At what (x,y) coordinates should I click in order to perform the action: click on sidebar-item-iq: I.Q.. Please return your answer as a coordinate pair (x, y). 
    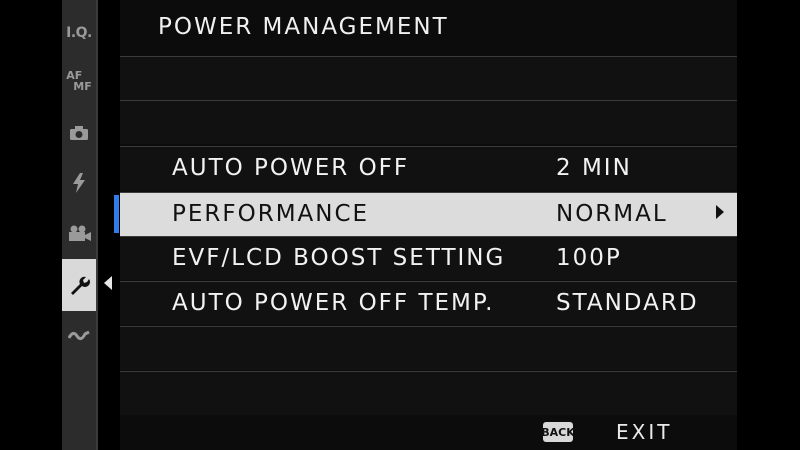
    Looking at the image, I should click on (79, 33).